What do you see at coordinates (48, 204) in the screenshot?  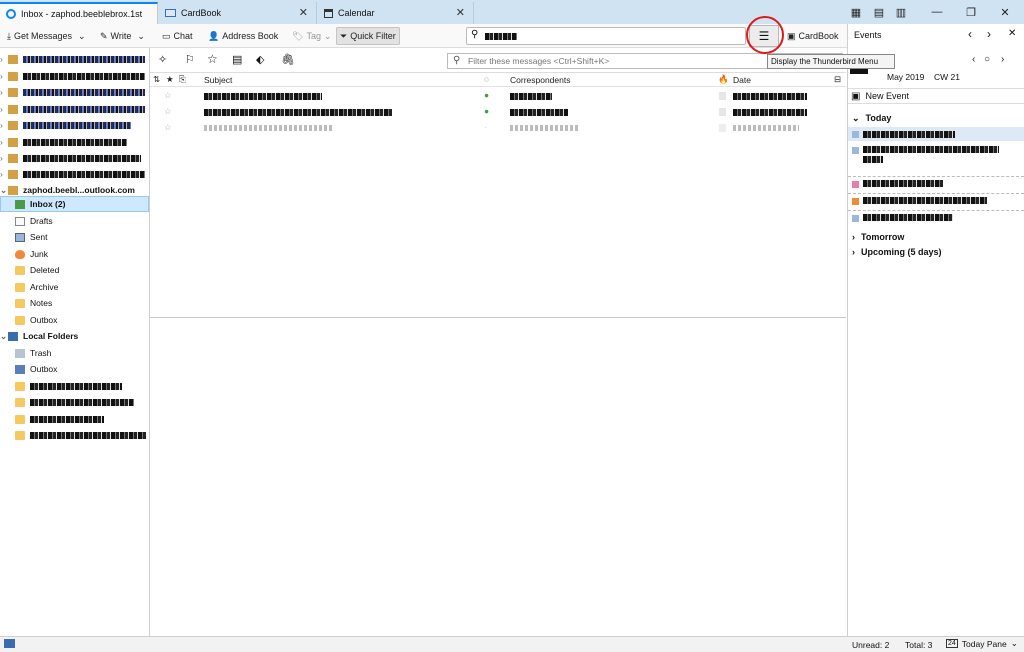 I see `folder-label: Inbox (2)` at bounding box center [48, 204].